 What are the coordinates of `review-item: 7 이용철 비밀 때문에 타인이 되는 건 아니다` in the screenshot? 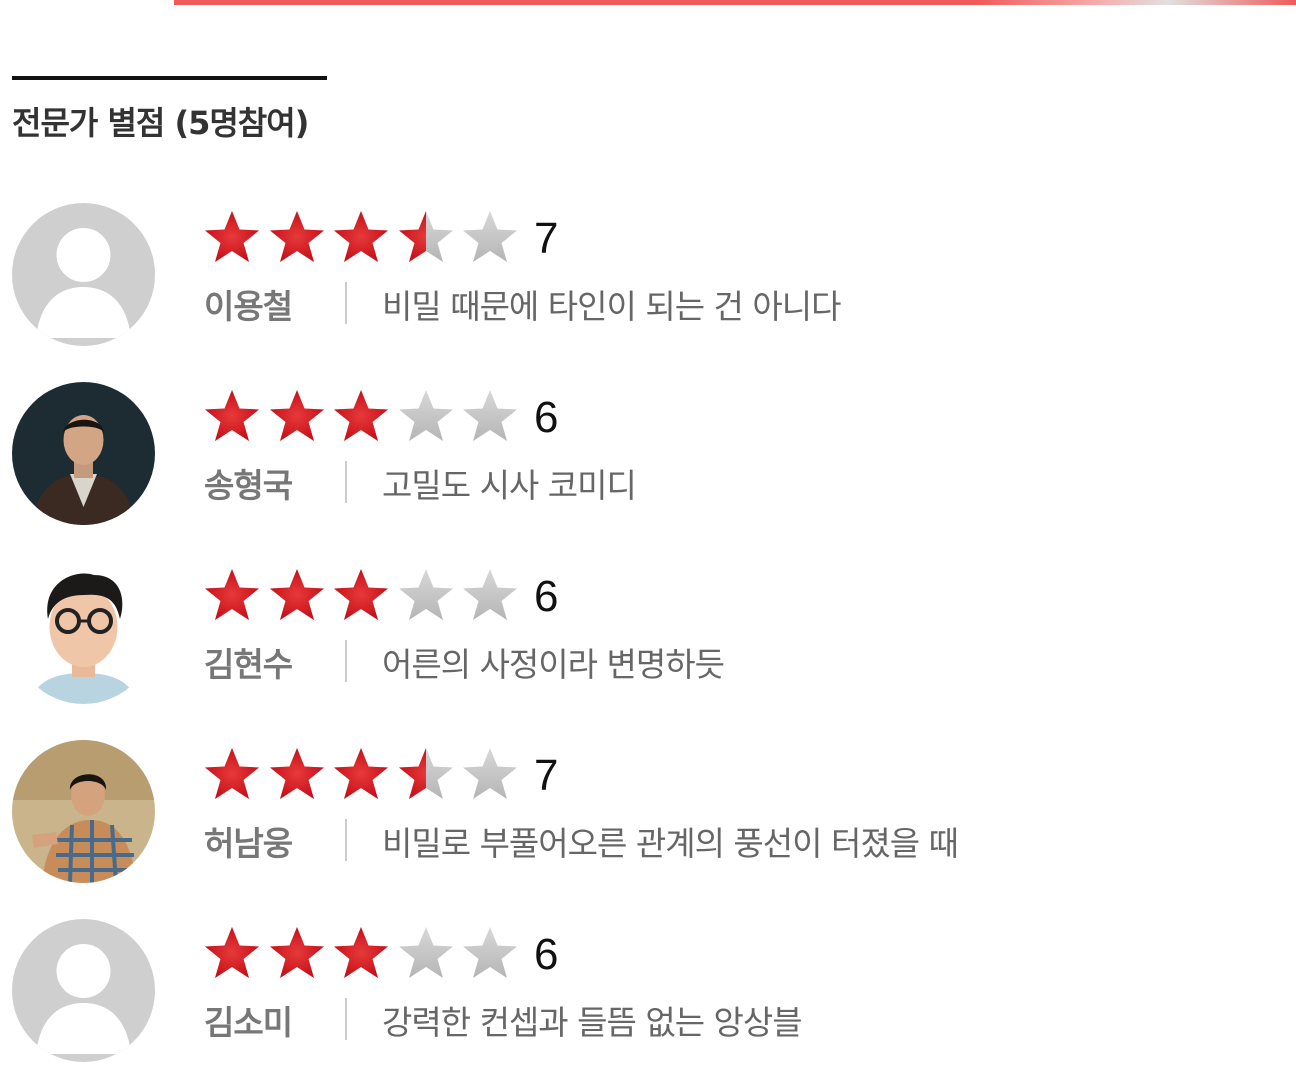 It's located at (648, 275).